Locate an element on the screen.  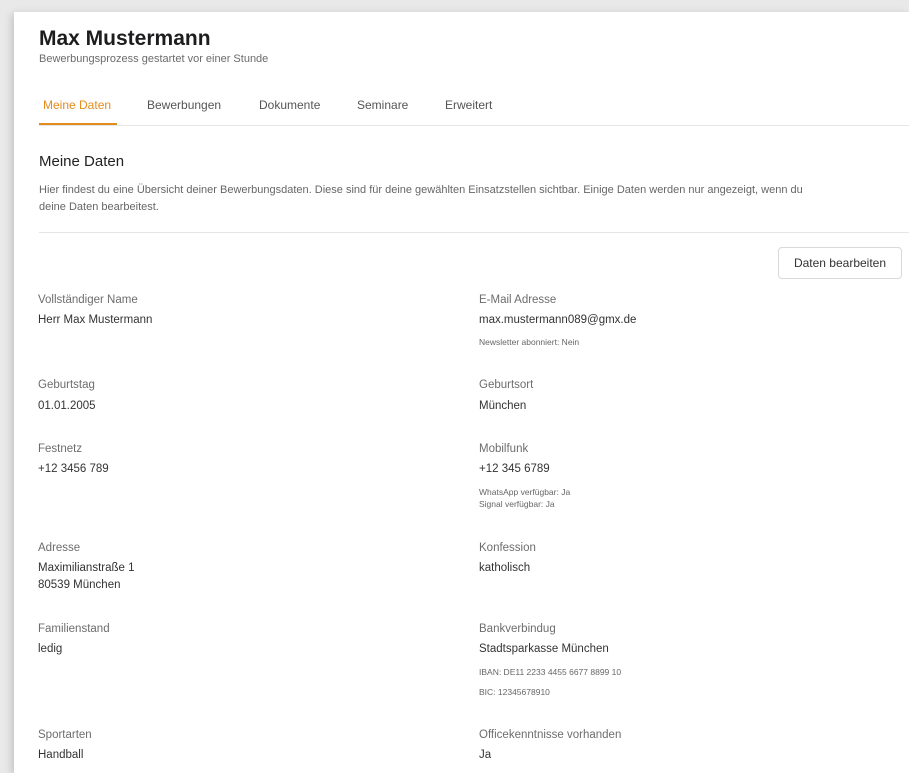
email-value: max.mustermann089@gmx.de is located at coordinates (558, 320).